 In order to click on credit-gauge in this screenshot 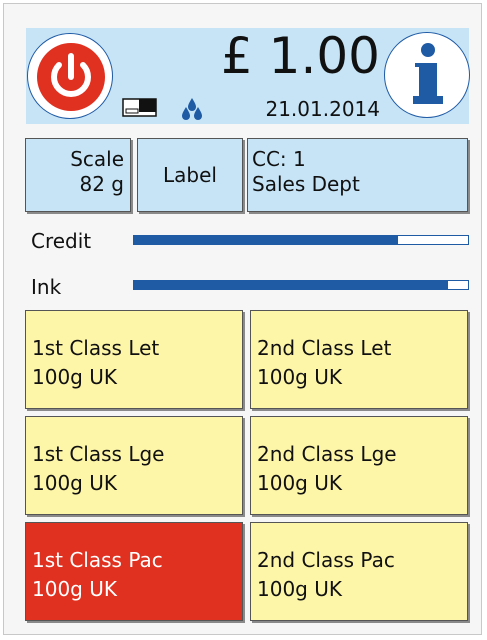, I will do `click(301, 240)`.